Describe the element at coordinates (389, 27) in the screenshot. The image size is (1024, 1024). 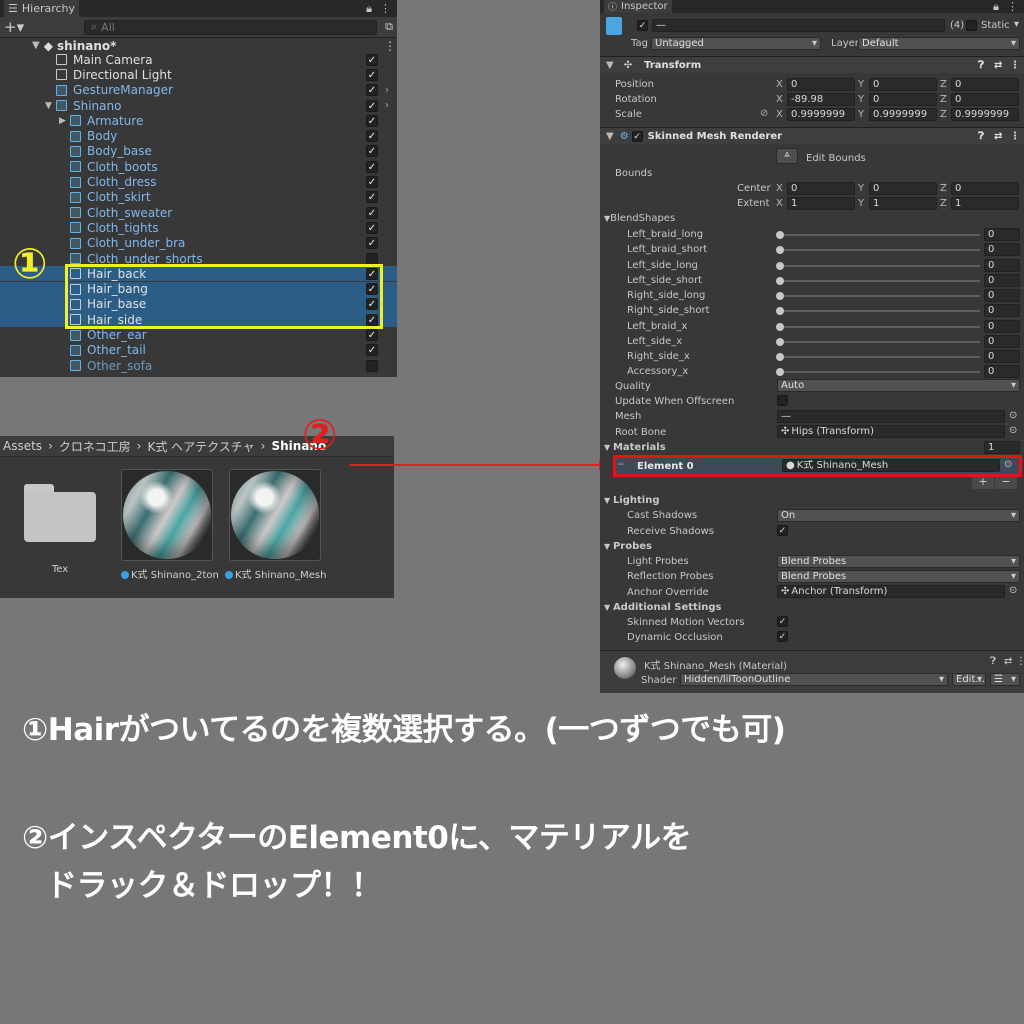
I see `scene-visibility-icon: ⧉` at that location.